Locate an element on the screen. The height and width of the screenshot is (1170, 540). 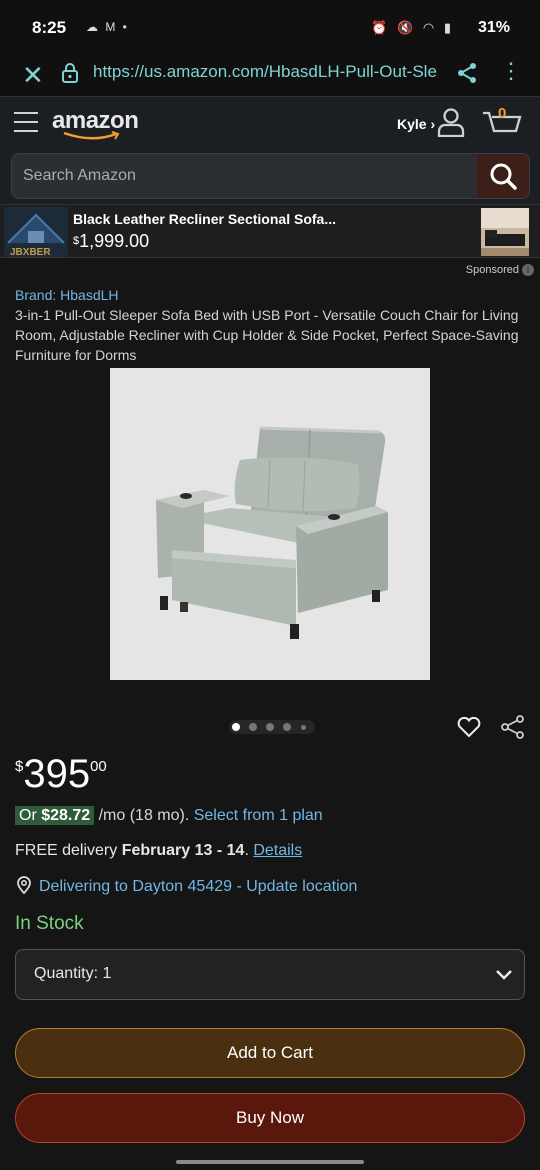
cart-count: 0 is located at coordinates (502, 113).